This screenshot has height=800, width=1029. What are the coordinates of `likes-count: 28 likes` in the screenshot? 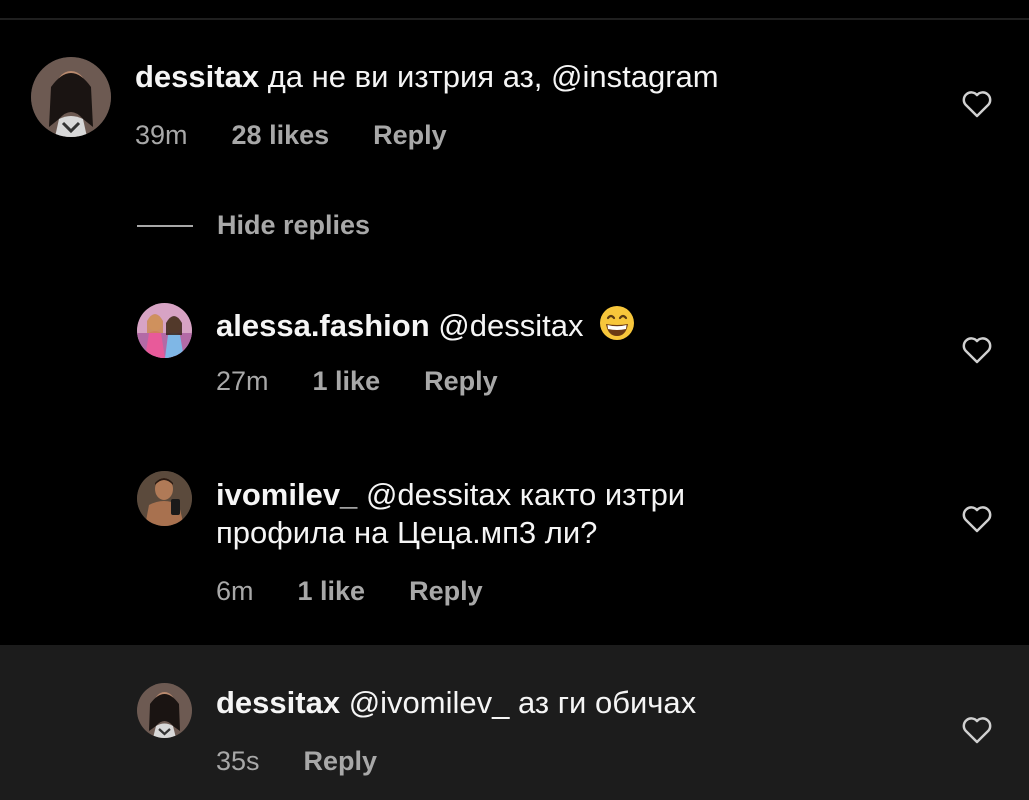 It's located at (281, 135).